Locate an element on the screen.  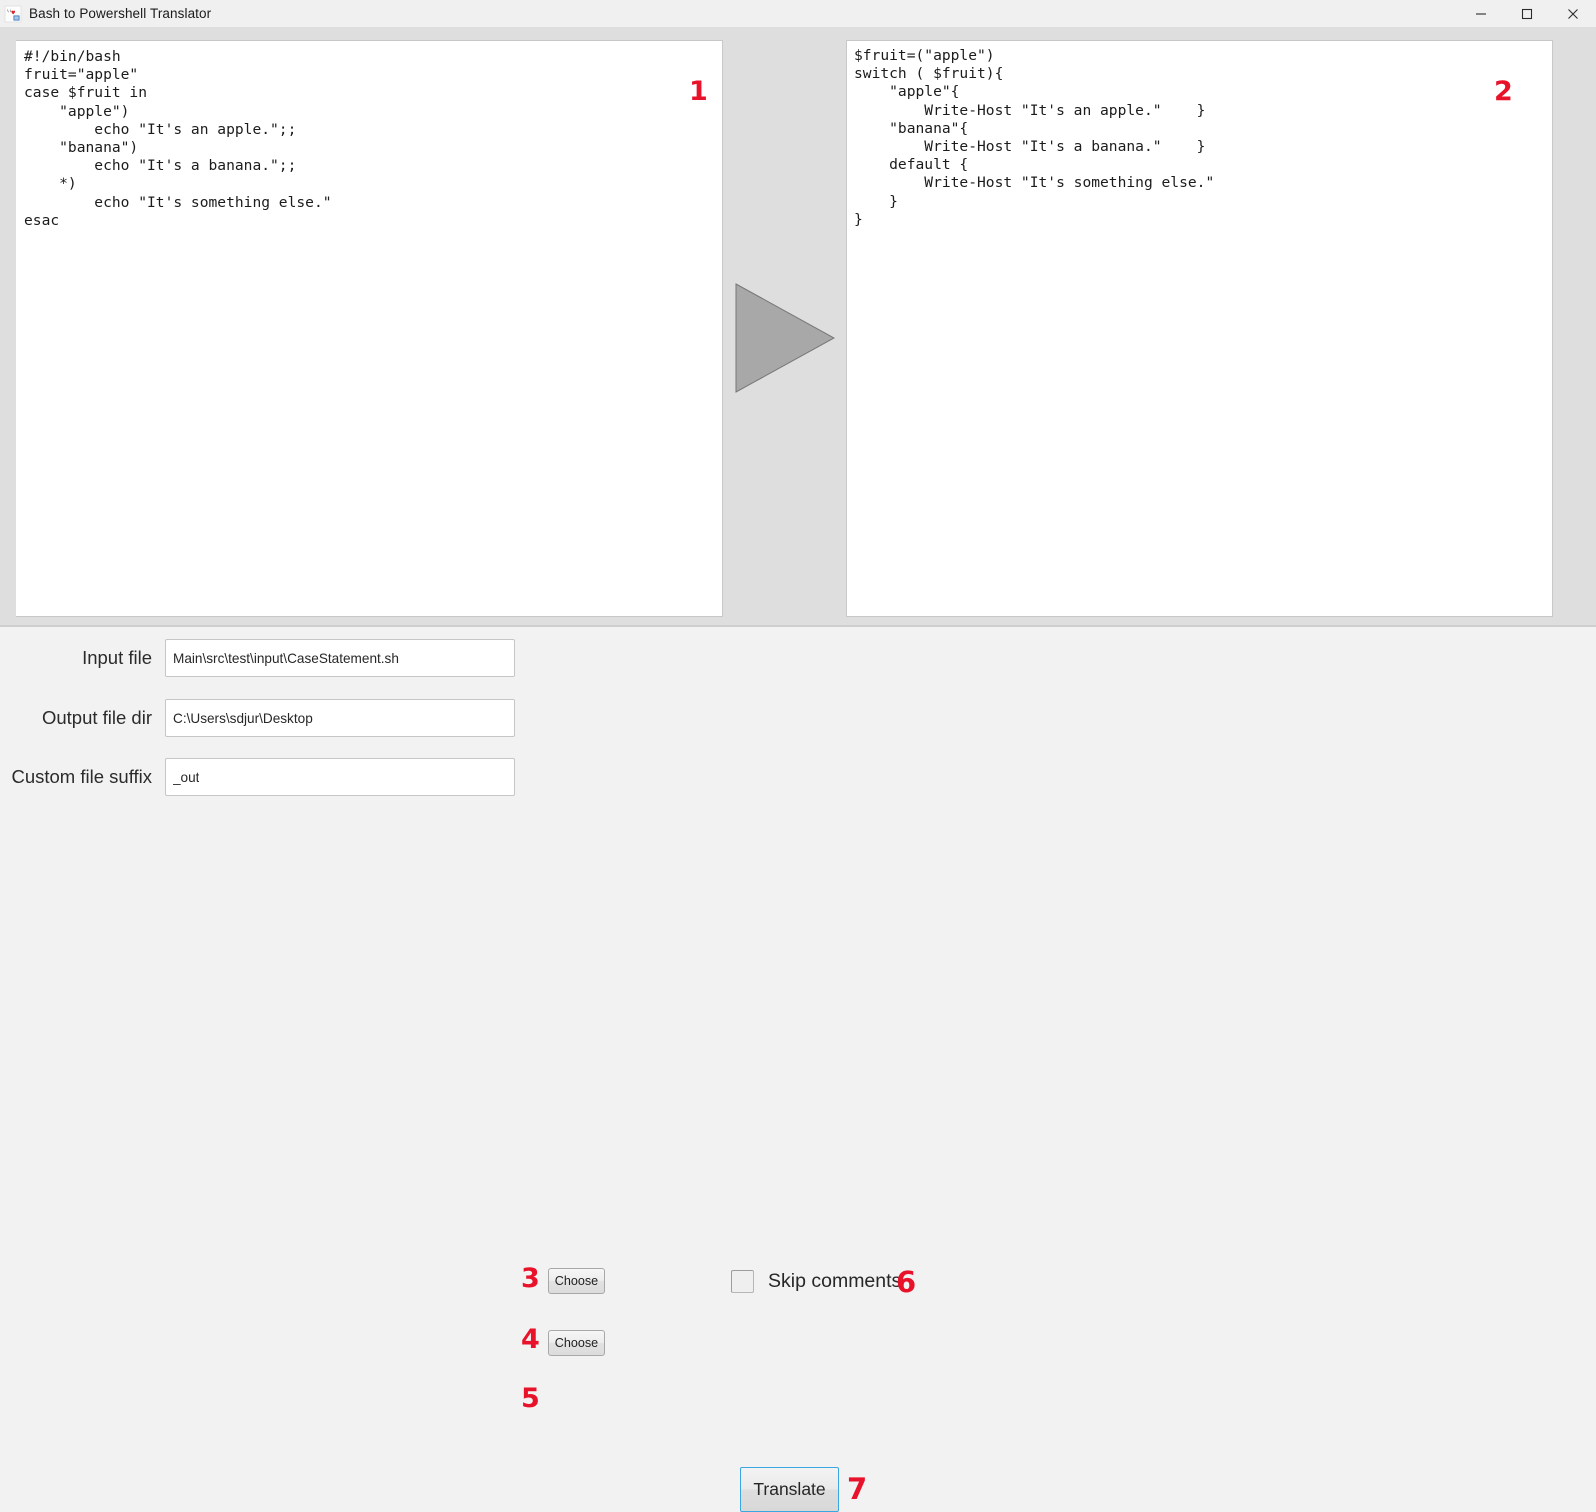
output-dir-label: Output file dir is located at coordinates (96, 717).